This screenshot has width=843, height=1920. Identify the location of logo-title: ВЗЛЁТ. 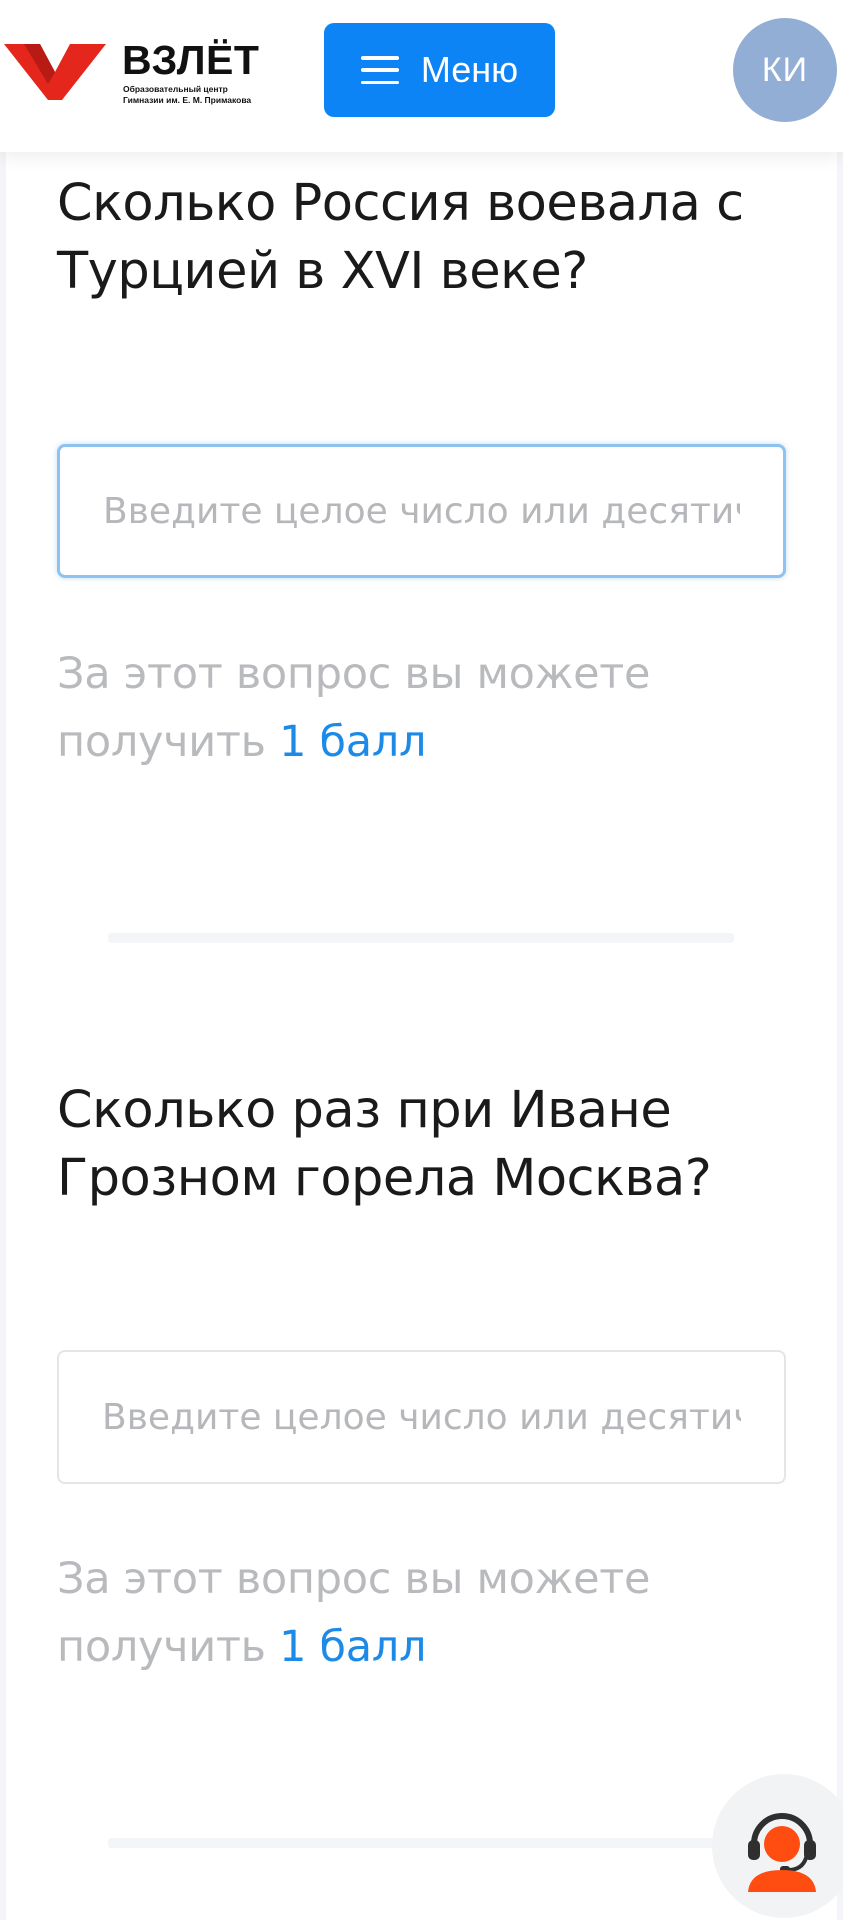
(191, 60).